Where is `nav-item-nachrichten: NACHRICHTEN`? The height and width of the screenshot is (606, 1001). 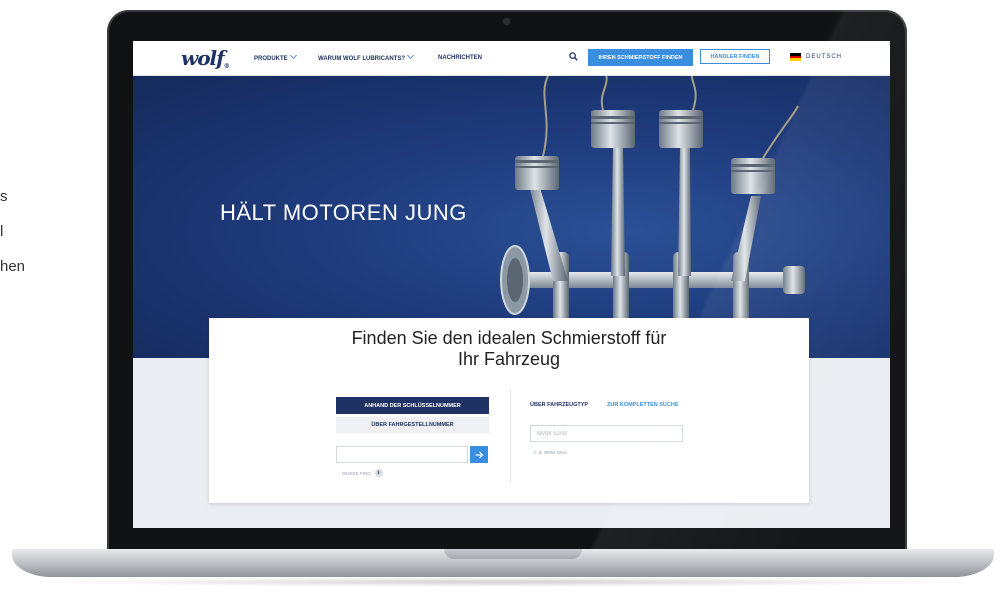 nav-item-nachrichten: NACHRICHTEN is located at coordinates (460, 58).